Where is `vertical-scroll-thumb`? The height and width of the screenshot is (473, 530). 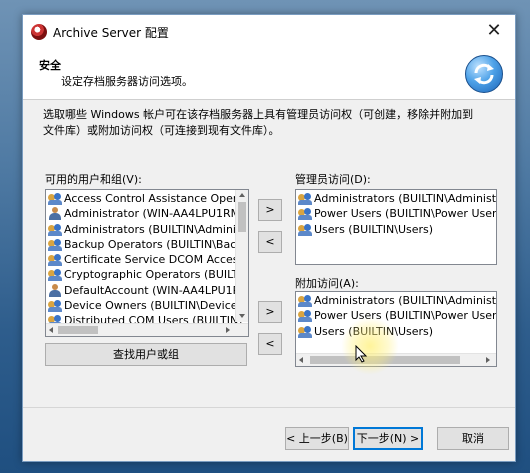
vertical-scroll-thumb is located at coordinates (242, 217).